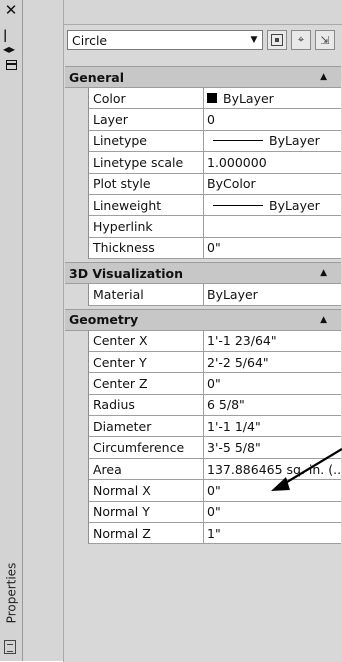 The width and height of the screenshot is (342, 662). Describe the element at coordinates (146, 340) in the screenshot. I see `property-name: Center X` at that location.